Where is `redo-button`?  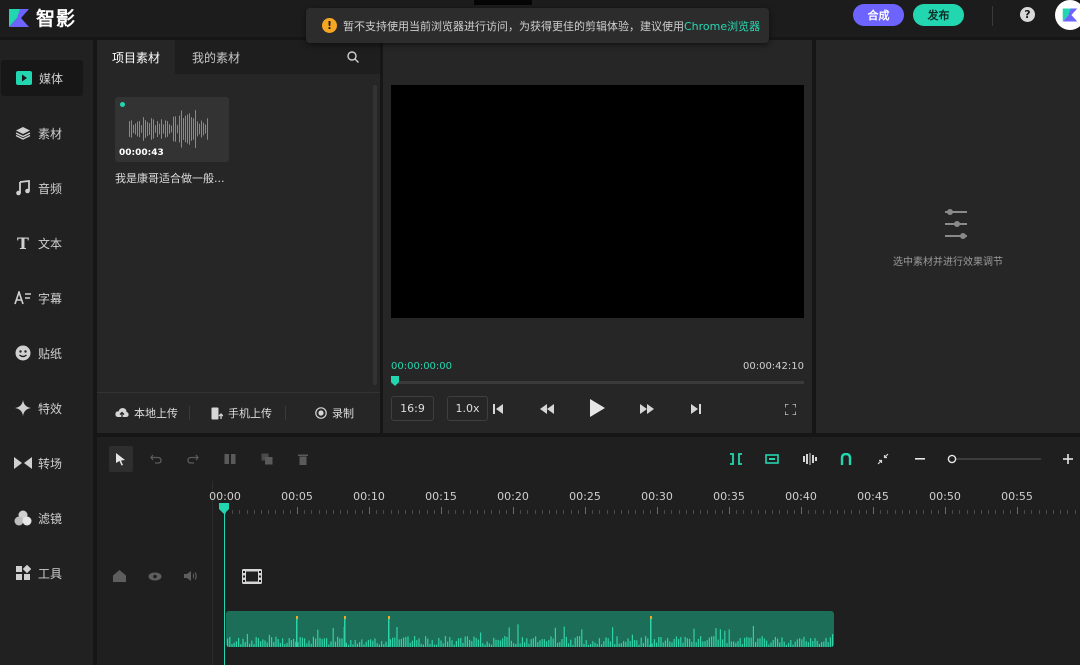 redo-button is located at coordinates (193, 459).